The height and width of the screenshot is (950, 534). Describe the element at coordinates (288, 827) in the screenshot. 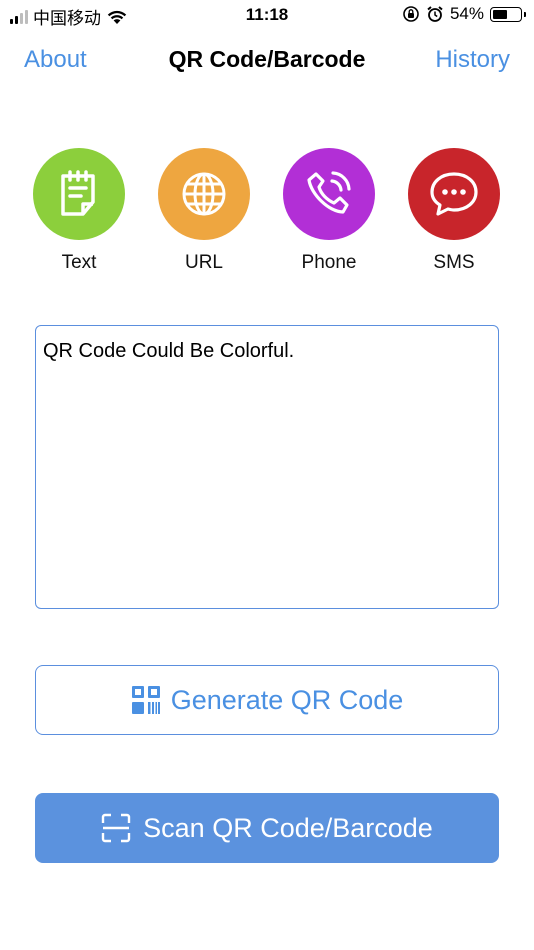

I see `scan-button-label: Scan QR Code/Barcode` at that location.